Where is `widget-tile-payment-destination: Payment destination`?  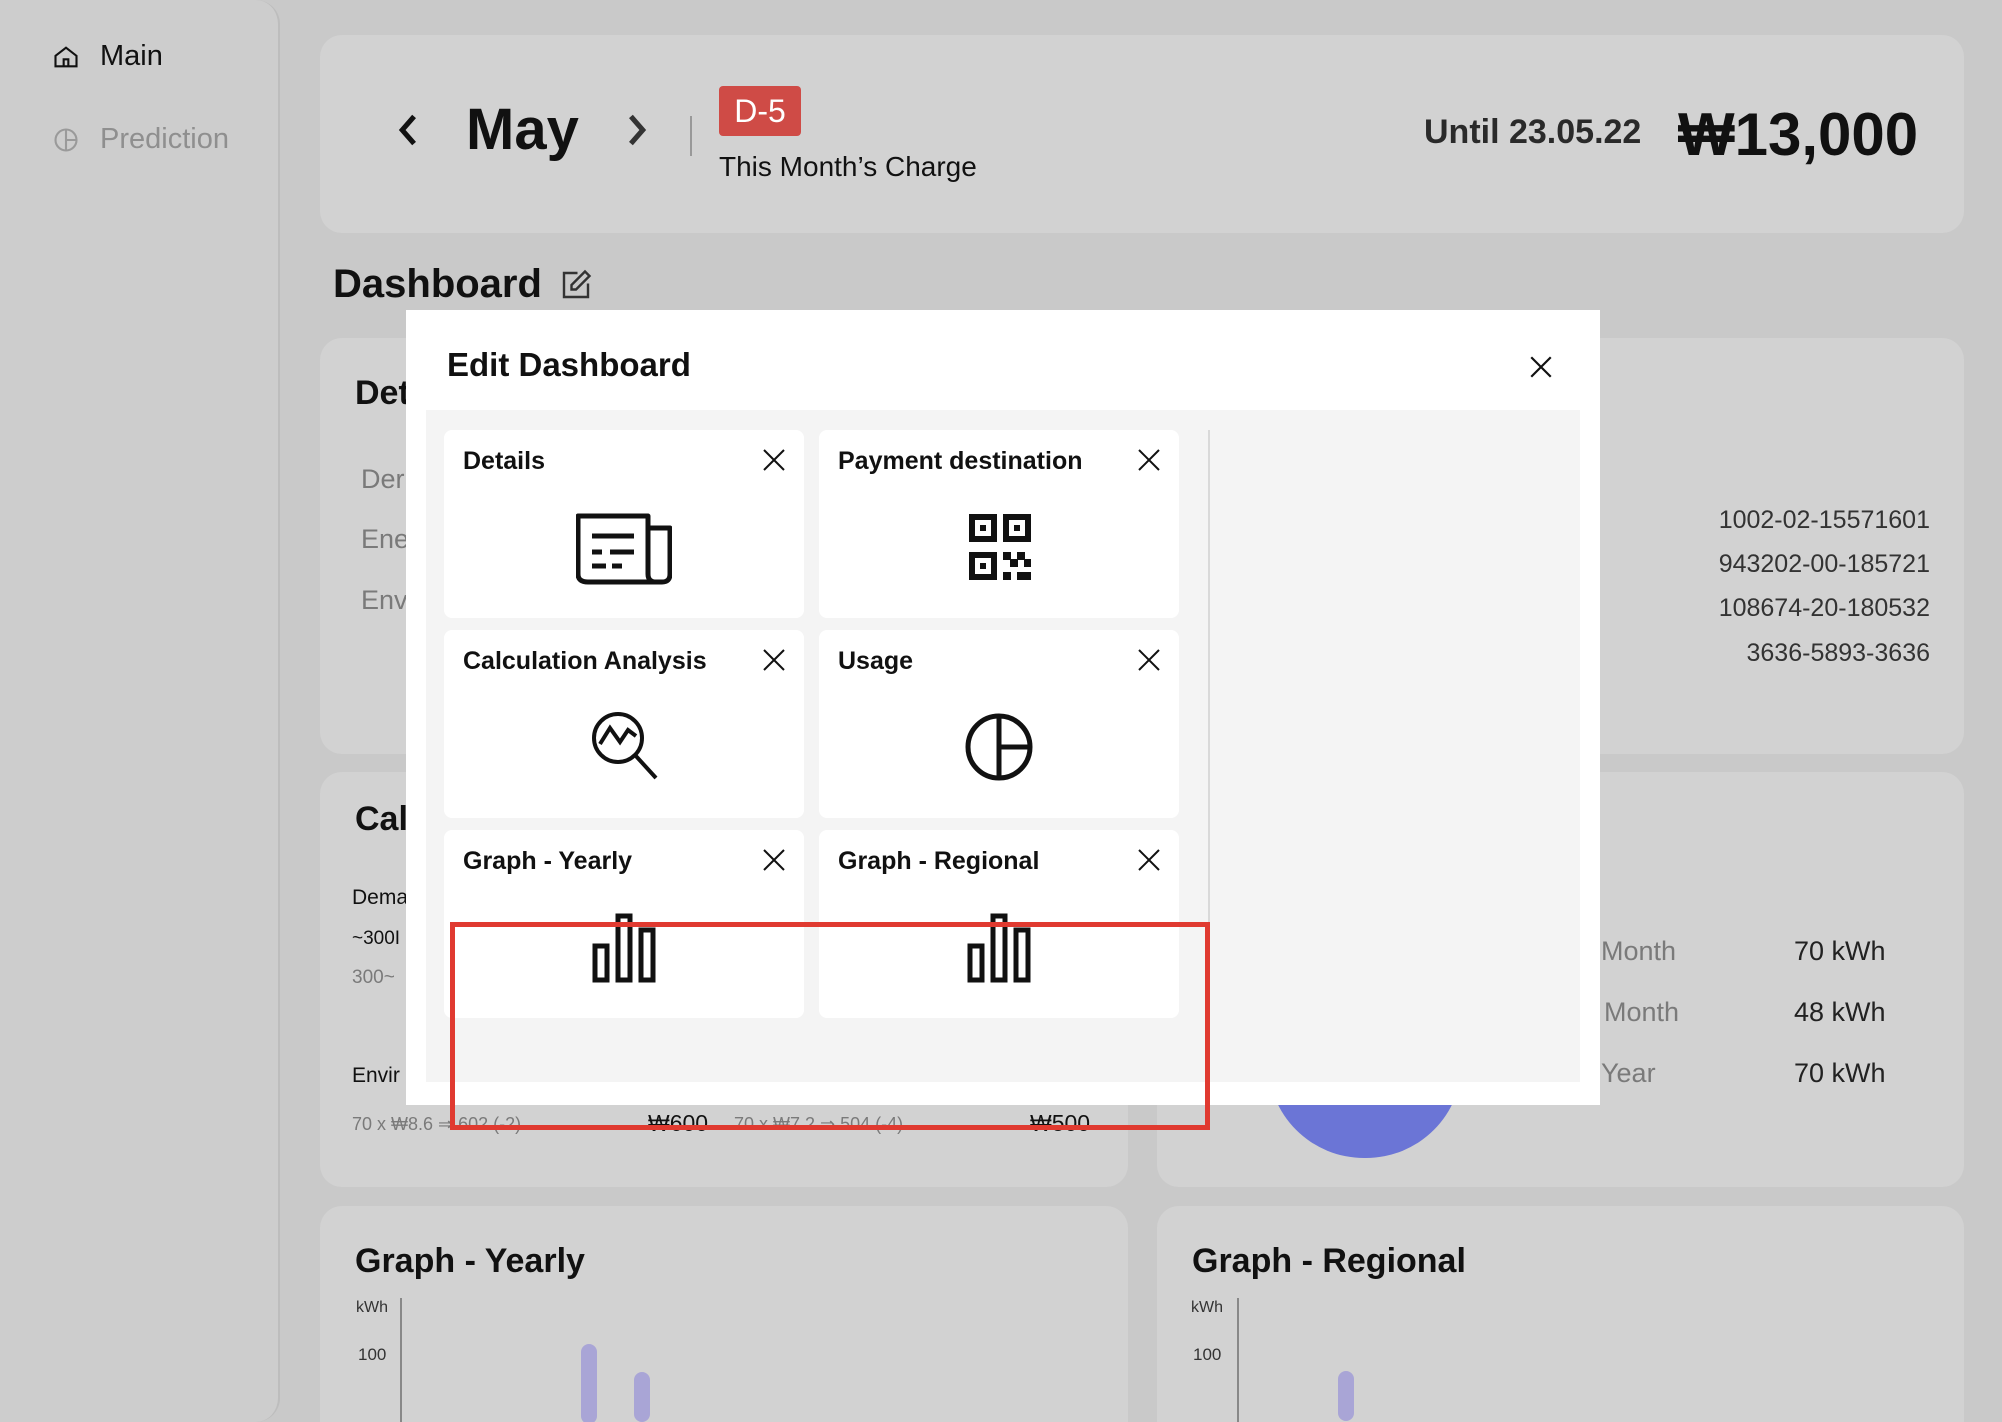 widget-tile-payment-destination: Payment destination is located at coordinates (999, 524).